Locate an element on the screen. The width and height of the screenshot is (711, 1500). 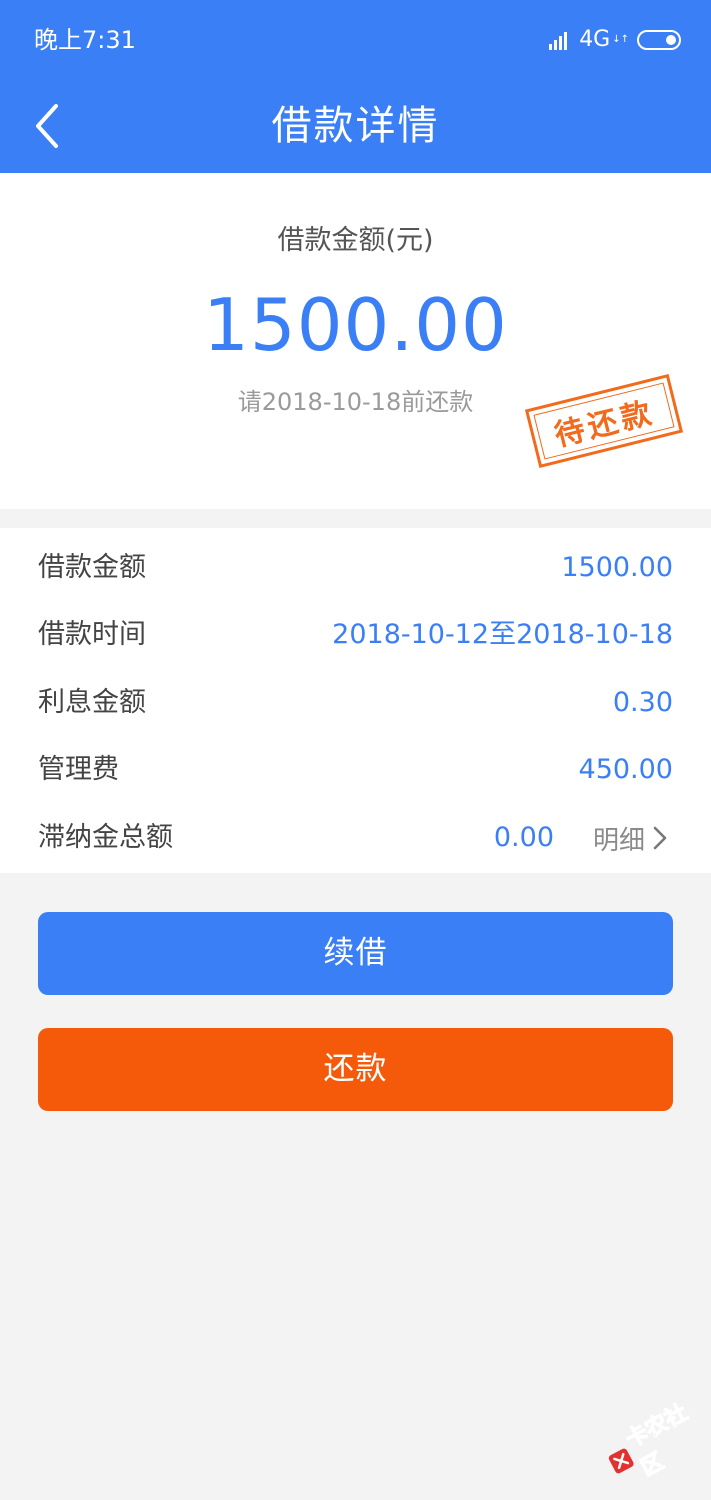
detail-value: 0.00 is located at coordinates (523, 837).